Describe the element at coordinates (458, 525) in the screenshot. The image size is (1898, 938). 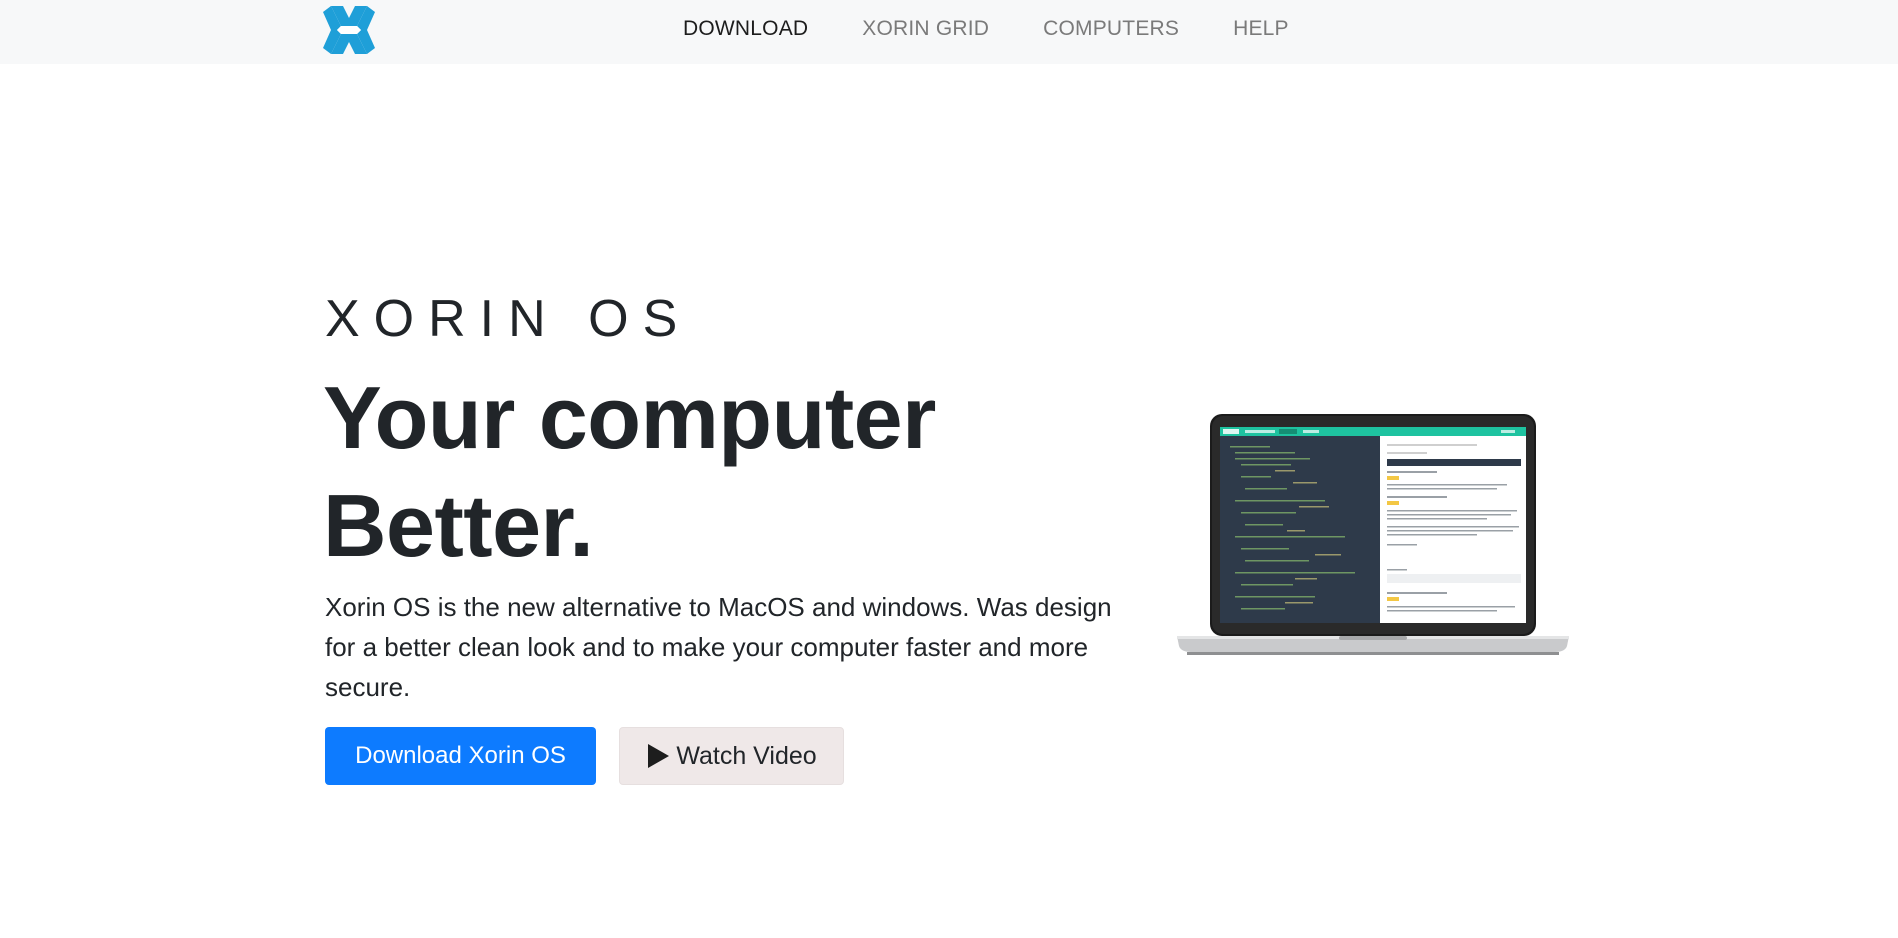
I see `headline-line-2: Better.` at that location.